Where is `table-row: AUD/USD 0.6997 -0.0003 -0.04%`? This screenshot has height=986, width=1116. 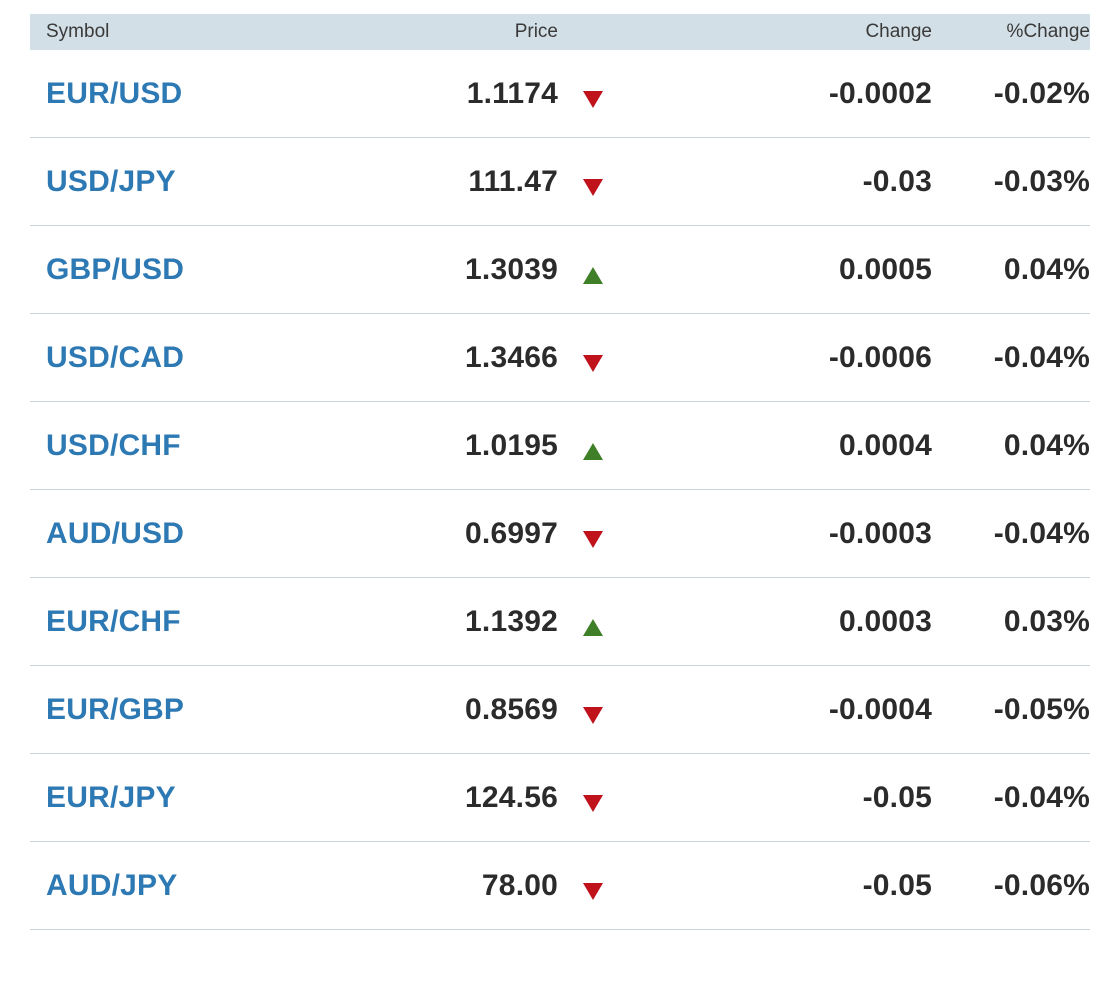
table-row: AUD/USD 0.6997 -0.0003 -0.04% is located at coordinates (560, 534).